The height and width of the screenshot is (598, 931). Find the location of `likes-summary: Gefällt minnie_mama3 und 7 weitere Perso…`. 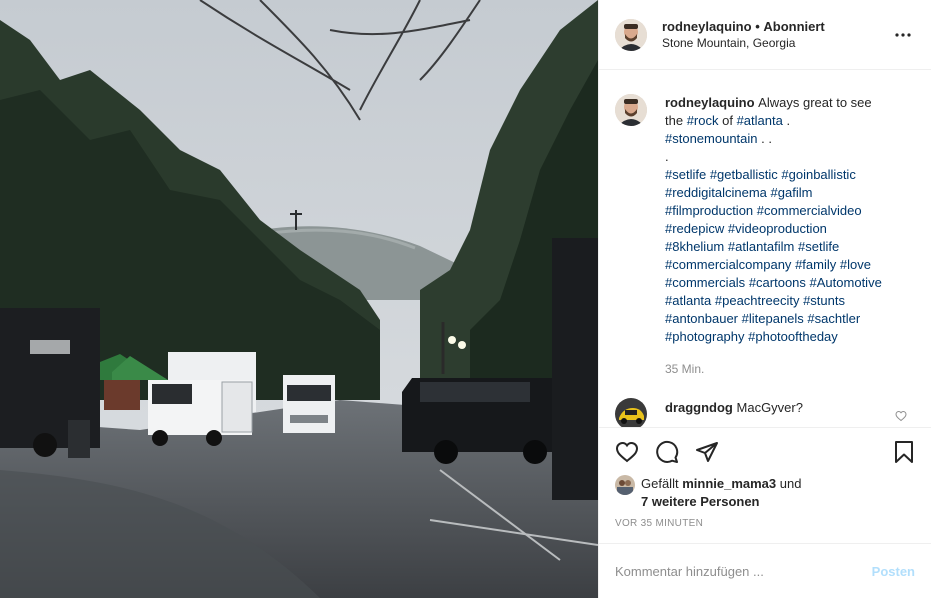

likes-summary: Gefällt minnie_mama3 und 7 weitere Perso… is located at coordinates (765, 495).